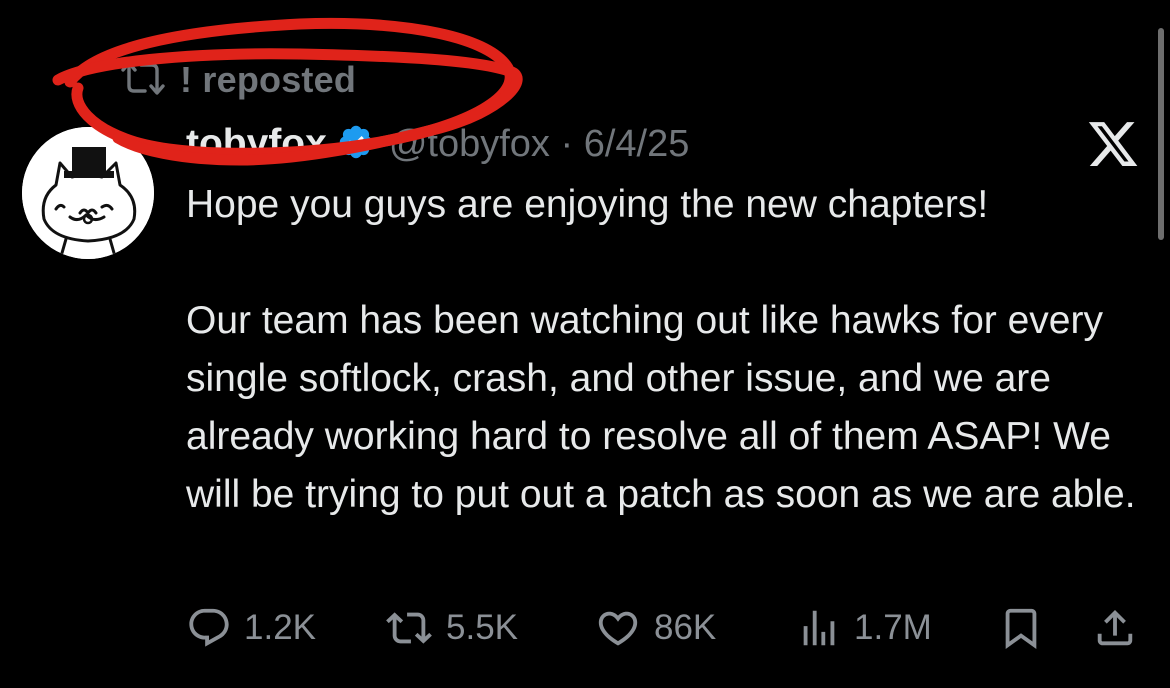  Describe the element at coordinates (685, 627) in the screenshot. I see `like-count: 86K` at that location.